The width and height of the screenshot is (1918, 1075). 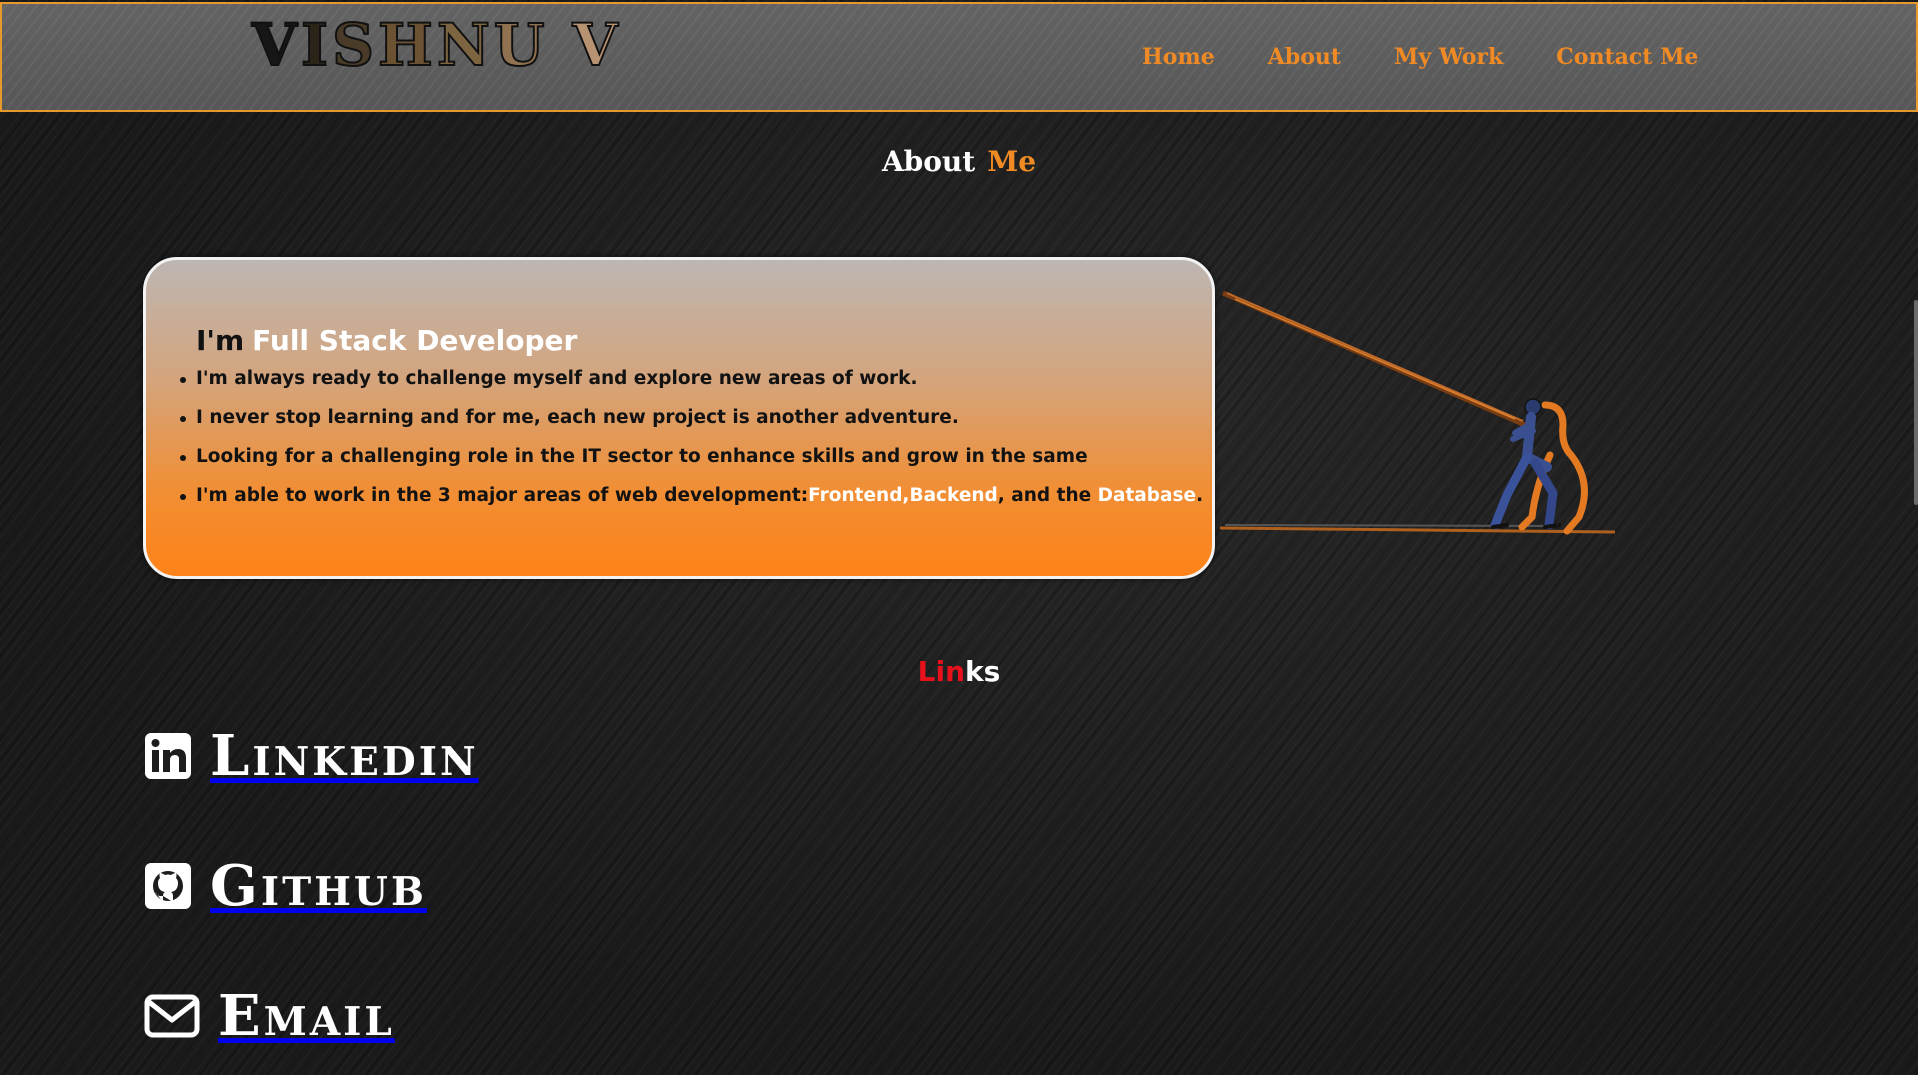 What do you see at coordinates (928, 161) in the screenshot?
I see `about-title-word: About` at bounding box center [928, 161].